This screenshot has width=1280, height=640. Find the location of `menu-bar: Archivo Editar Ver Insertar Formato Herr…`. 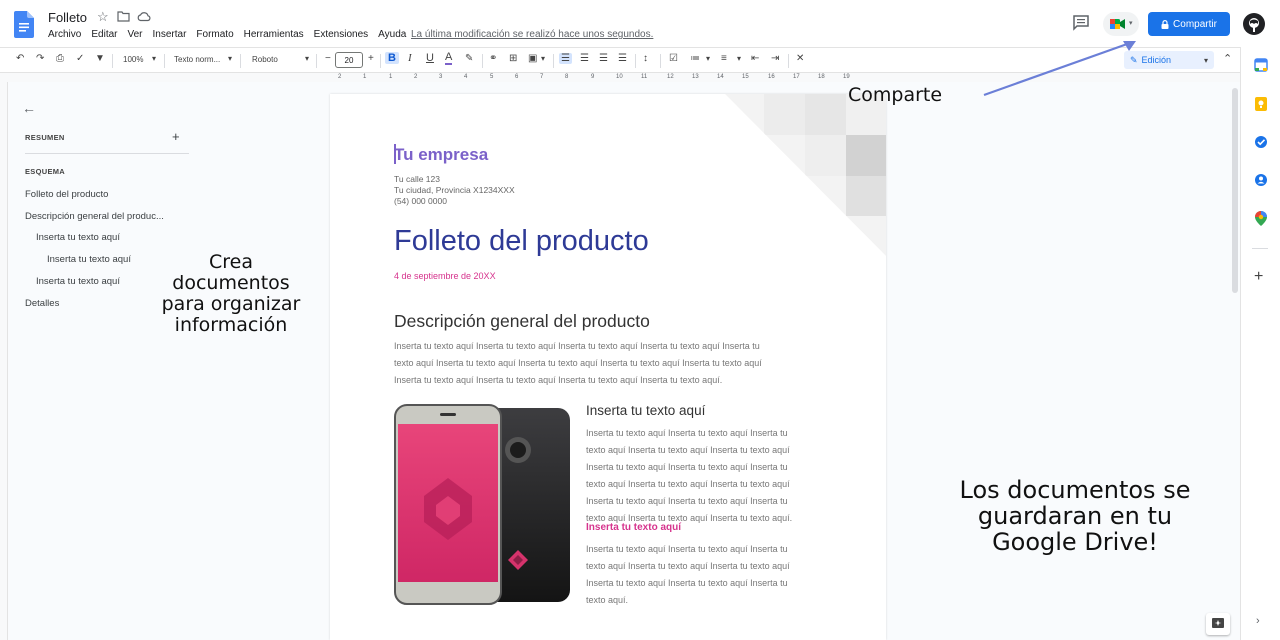

menu-bar: Archivo Editar Ver Insertar Formato Herr… is located at coordinates (227, 34).